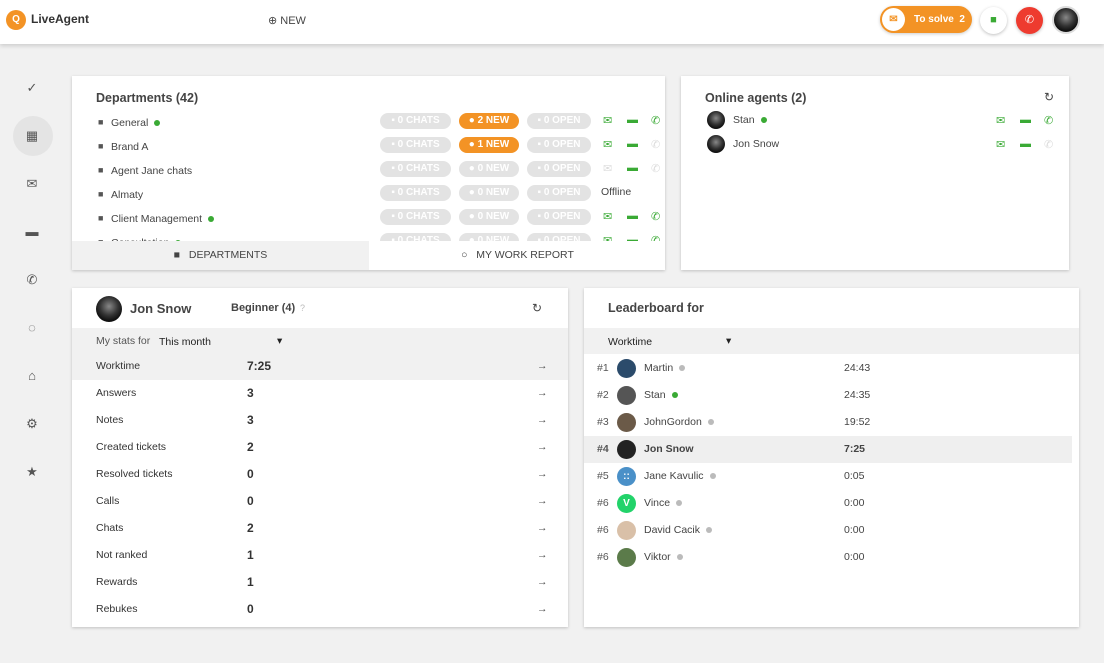 This screenshot has height=663, width=1104. I want to click on leaderboard-row: #6 Viktor 0:00, so click(828, 557).